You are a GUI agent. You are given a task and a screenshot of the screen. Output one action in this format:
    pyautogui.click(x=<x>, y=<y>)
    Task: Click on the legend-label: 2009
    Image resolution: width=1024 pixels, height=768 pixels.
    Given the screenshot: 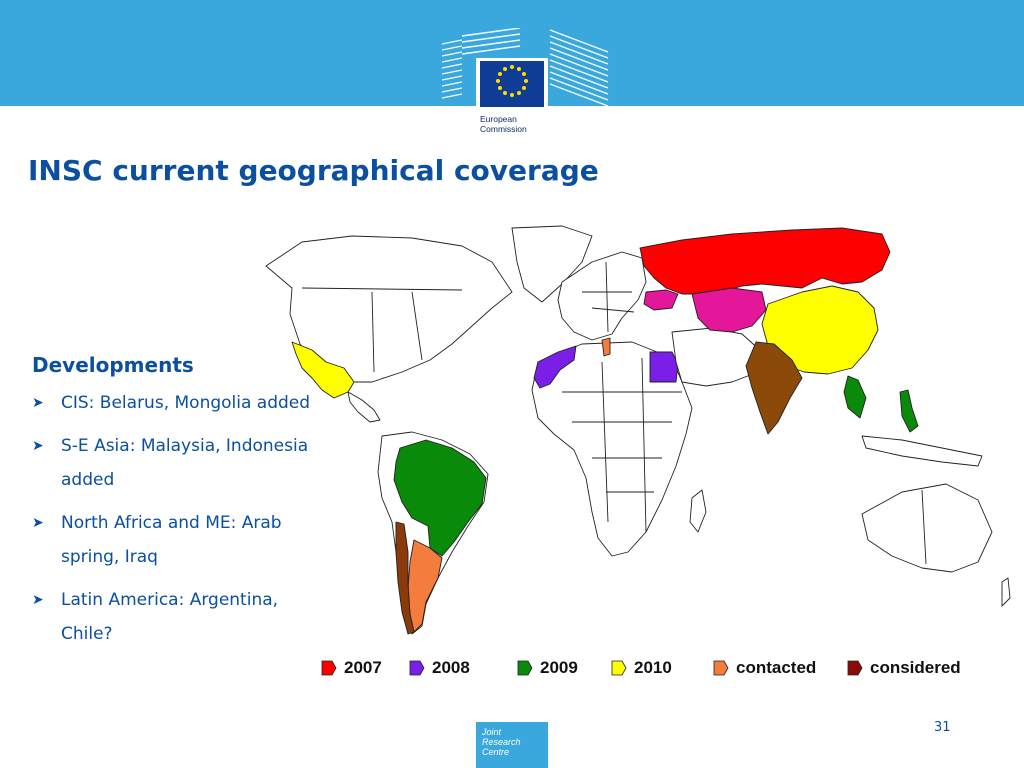 What is the action you would take?
    pyautogui.click(x=559, y=667)
    